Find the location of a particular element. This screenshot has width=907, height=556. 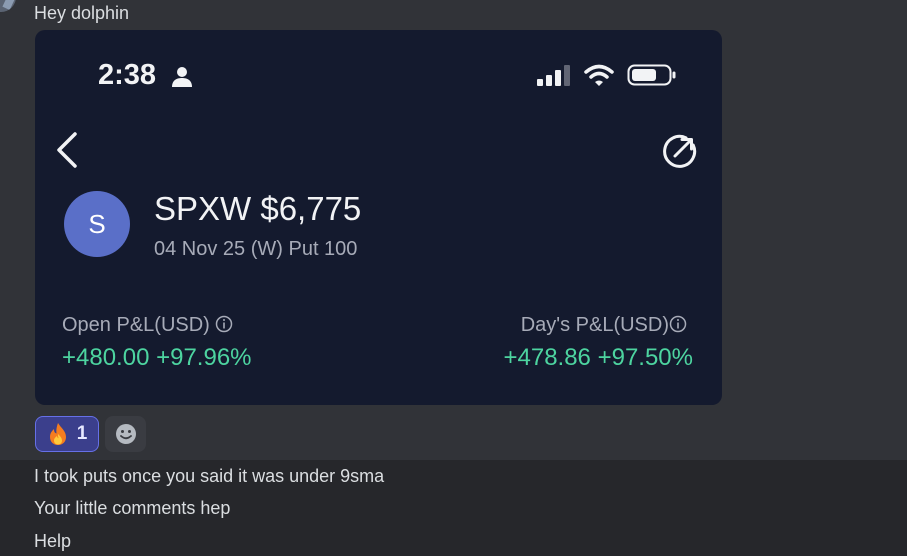

smiley-icon is located at coordinates (125, 434).